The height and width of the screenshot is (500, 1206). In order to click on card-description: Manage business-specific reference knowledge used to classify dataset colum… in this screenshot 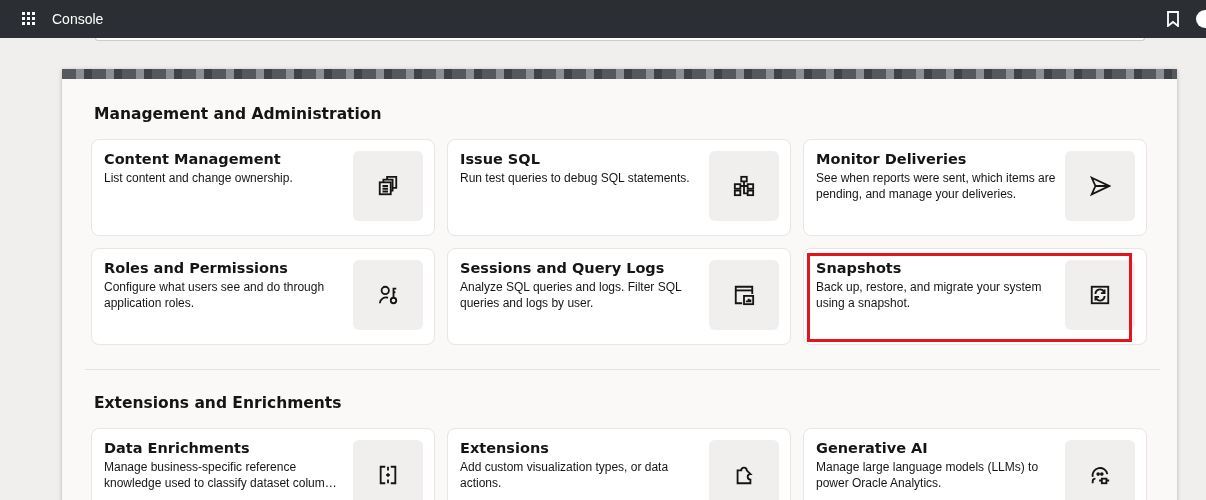, I will do `click(221, 475)`.